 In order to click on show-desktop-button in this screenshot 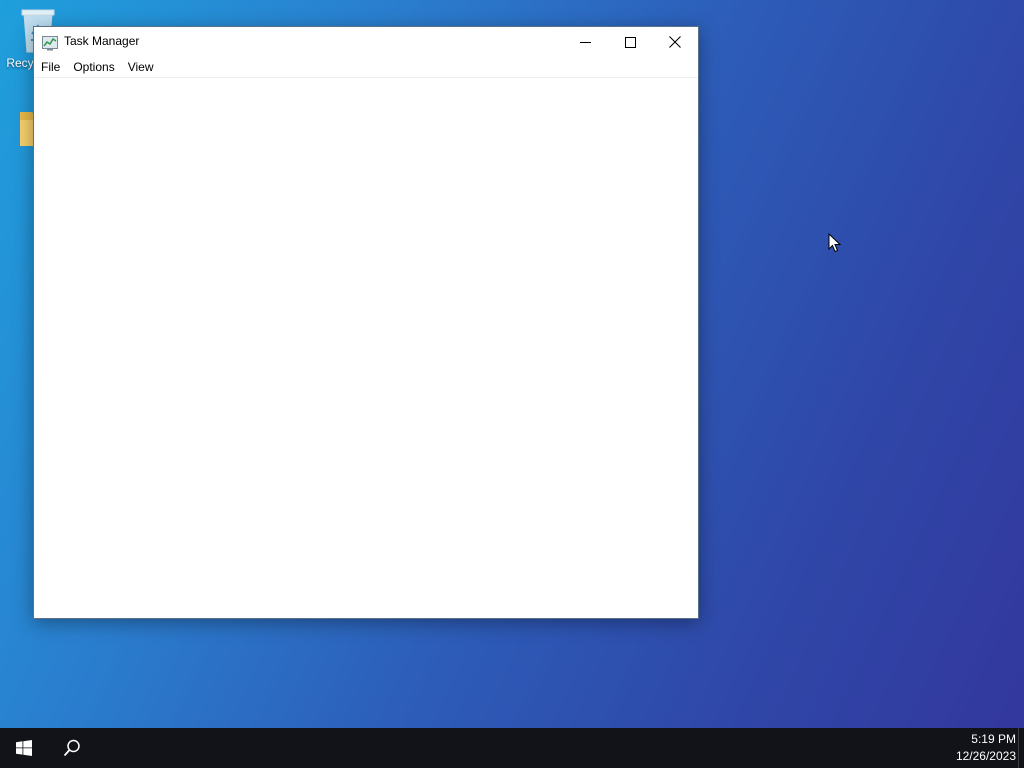, I will do `click(1021, 748)`.